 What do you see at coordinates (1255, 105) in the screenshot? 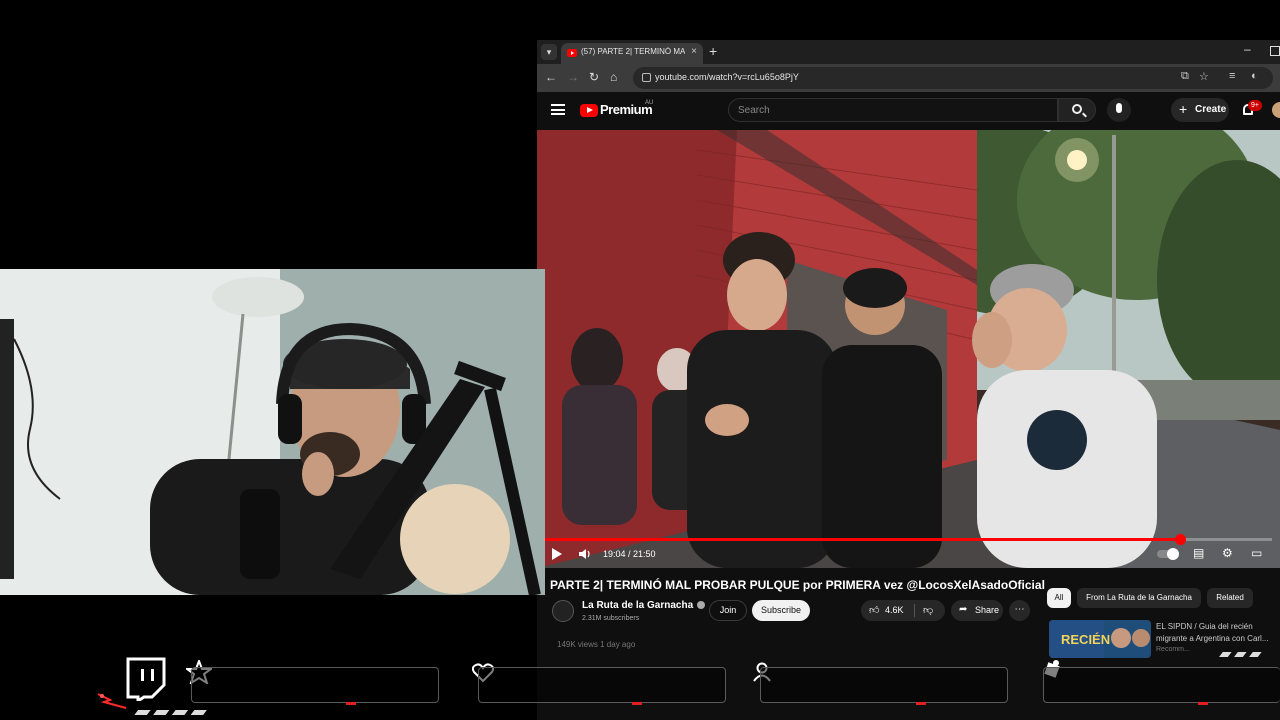
I see `notification-badge: 9+` at bounding box center [1255, 105].